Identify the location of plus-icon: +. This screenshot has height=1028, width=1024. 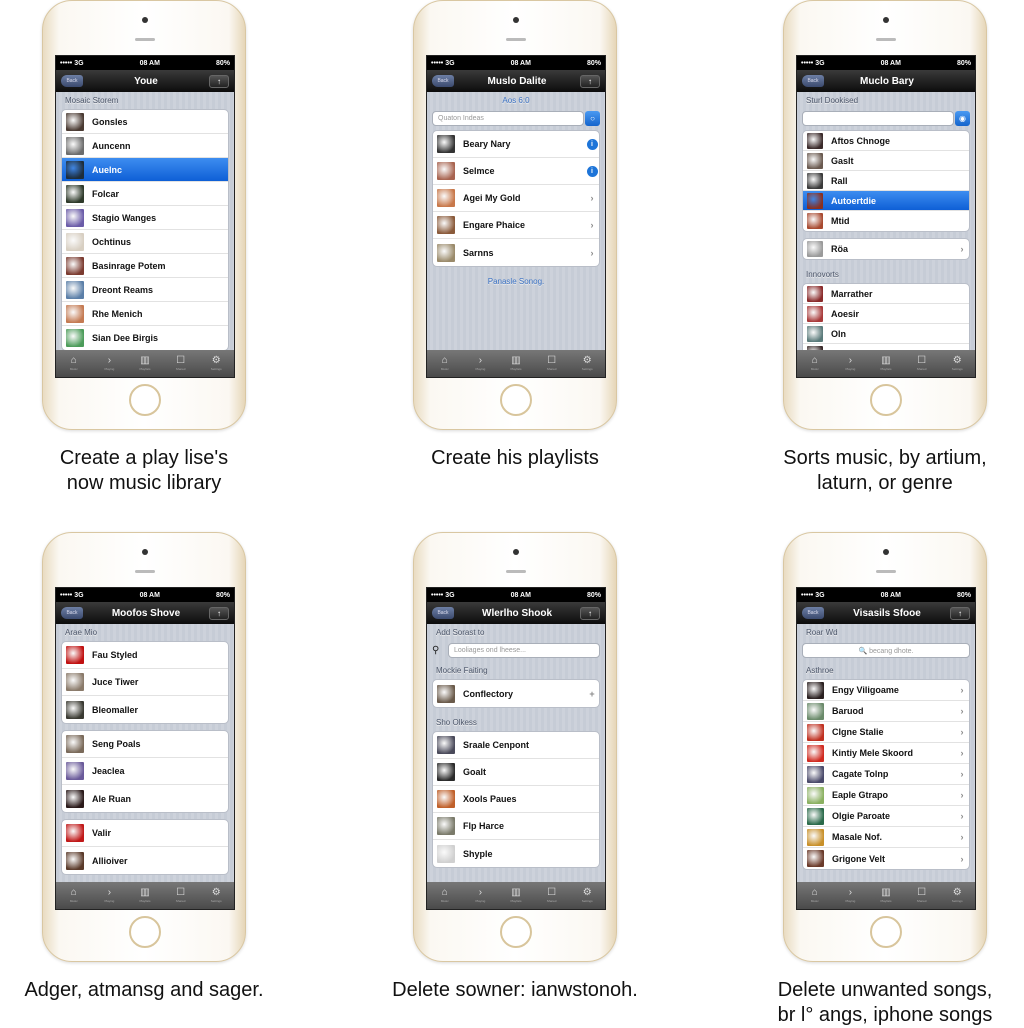
(592, 694).